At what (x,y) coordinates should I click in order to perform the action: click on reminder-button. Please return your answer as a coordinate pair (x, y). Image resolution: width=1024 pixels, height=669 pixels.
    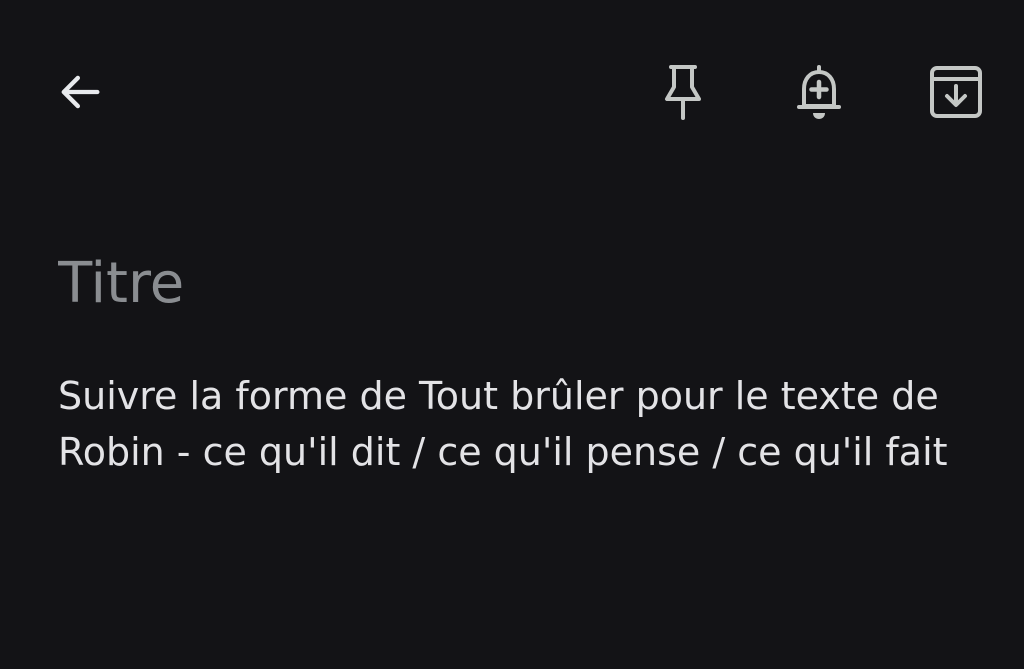
    Looking at the image, I should click on (819, 92).